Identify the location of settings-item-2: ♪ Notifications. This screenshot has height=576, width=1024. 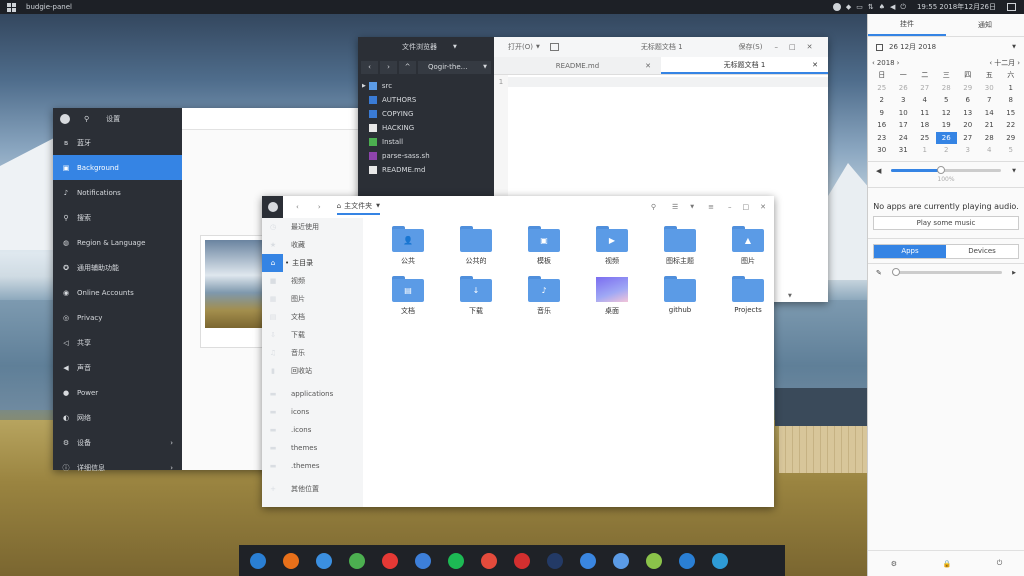
(117, 192).